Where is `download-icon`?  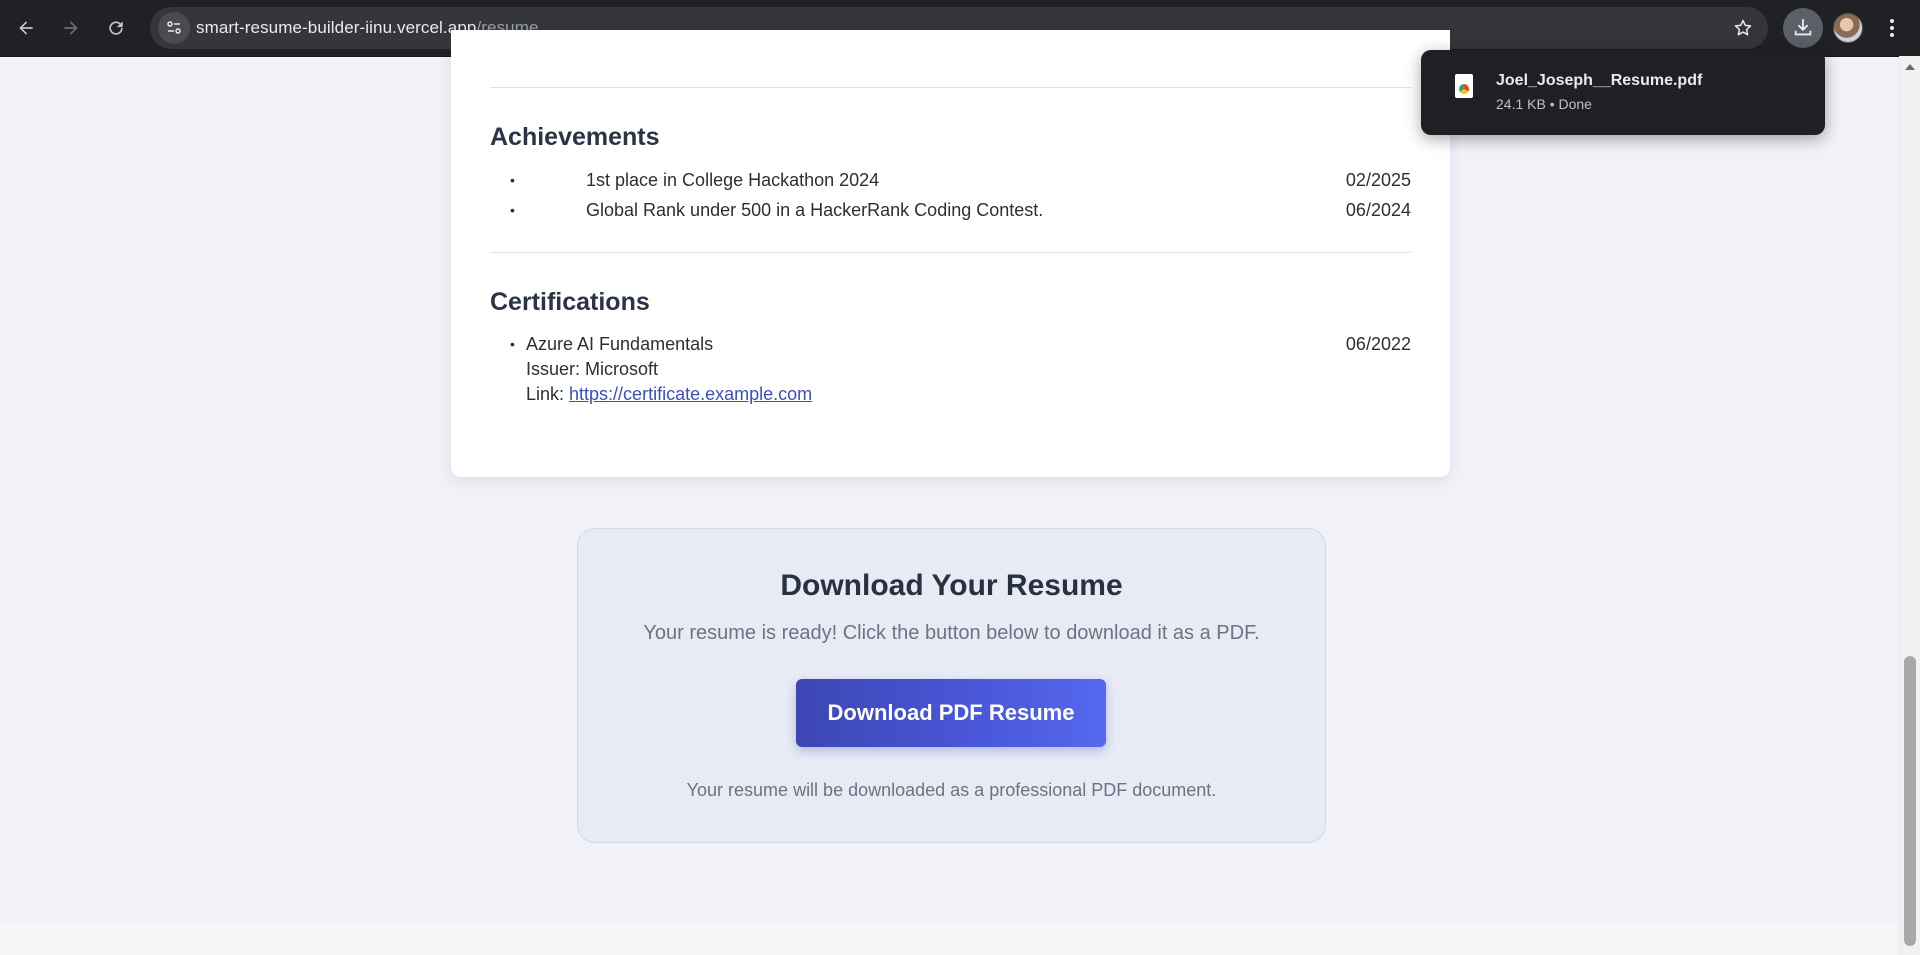
download-icon is located at coordinates (1803, 27).